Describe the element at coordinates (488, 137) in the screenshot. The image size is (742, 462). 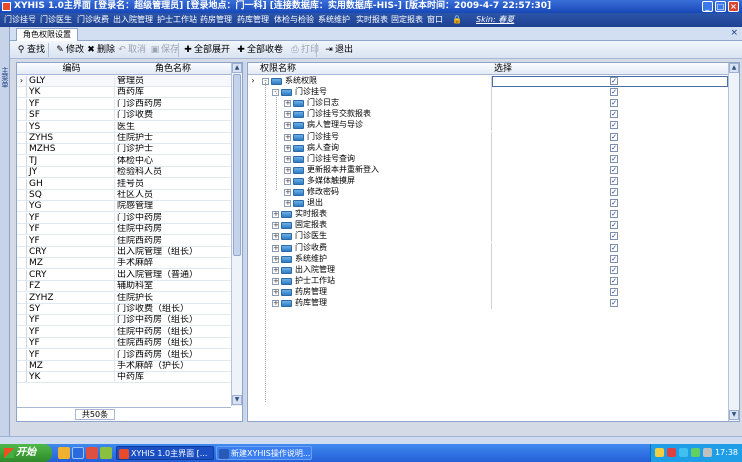
I see `tree-row: + 门诊挂号 ✓` at that location.